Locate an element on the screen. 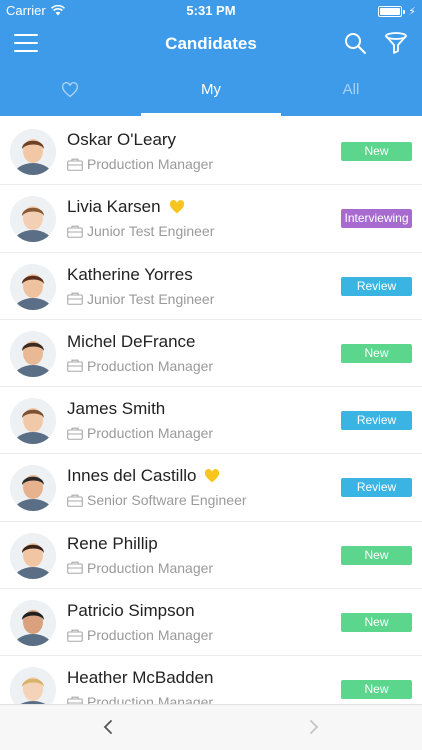  battery-tip is located at coordinates (404, 11).